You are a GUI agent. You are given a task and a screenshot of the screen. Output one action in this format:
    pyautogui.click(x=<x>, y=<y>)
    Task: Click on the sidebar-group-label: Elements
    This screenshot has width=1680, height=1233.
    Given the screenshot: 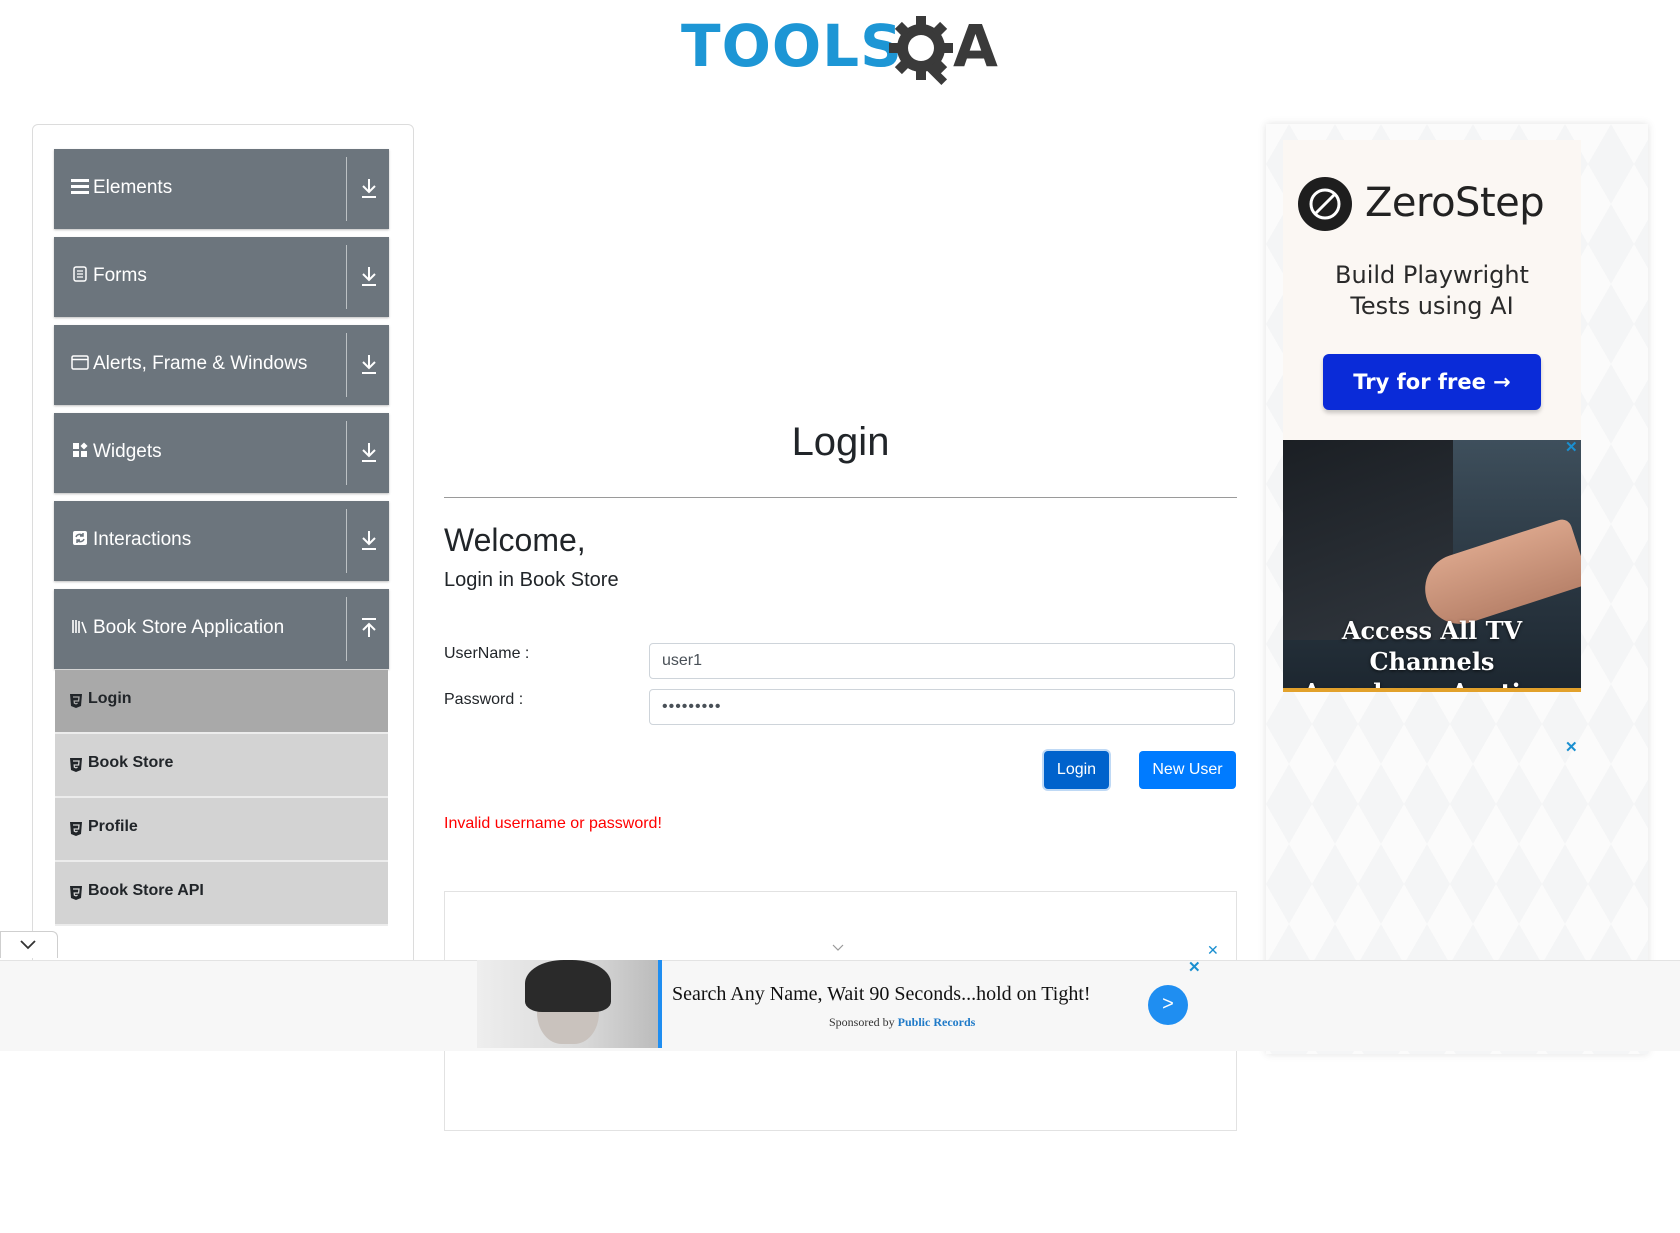 What is the action you would take?
    pyautogui.click(x=133, y=187)
    